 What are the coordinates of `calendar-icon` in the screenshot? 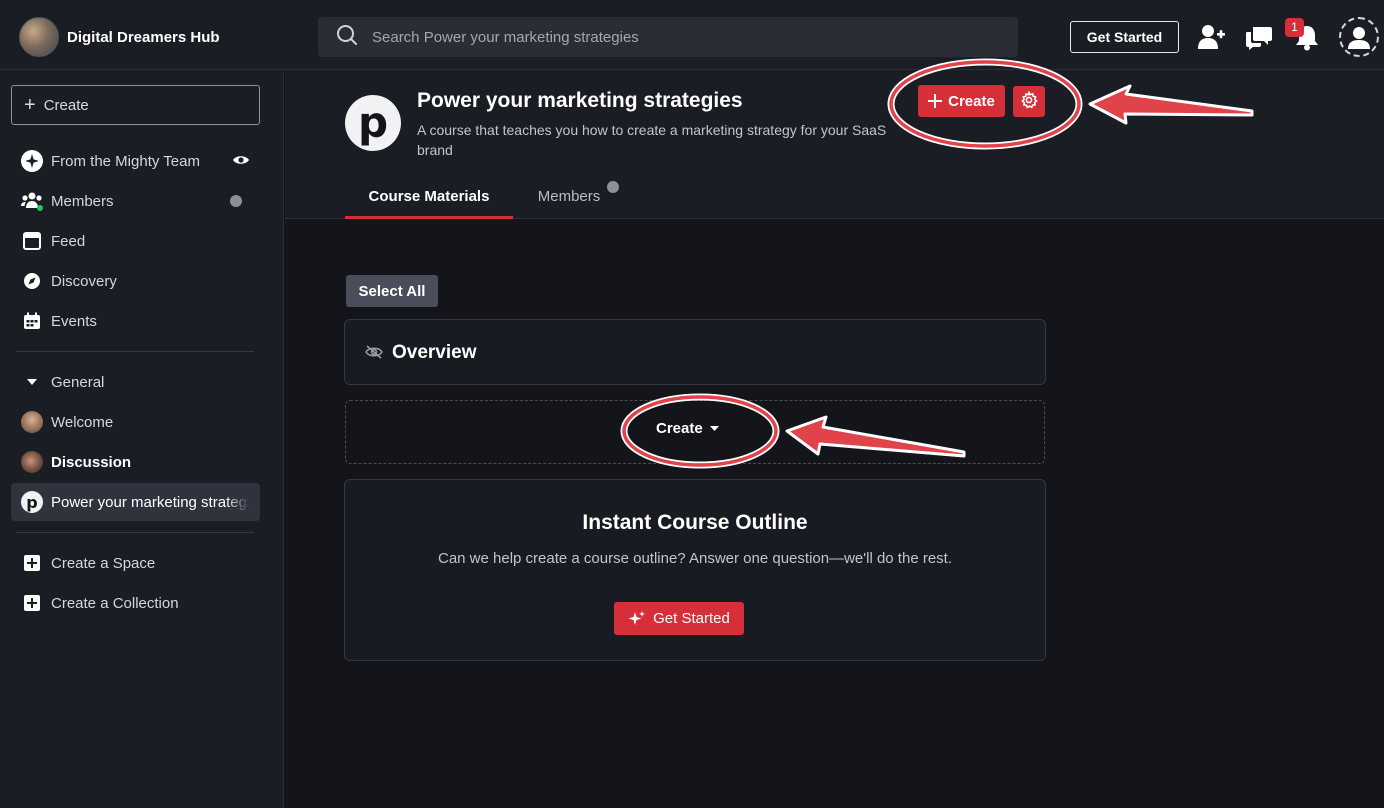 It's located at (32, 321).